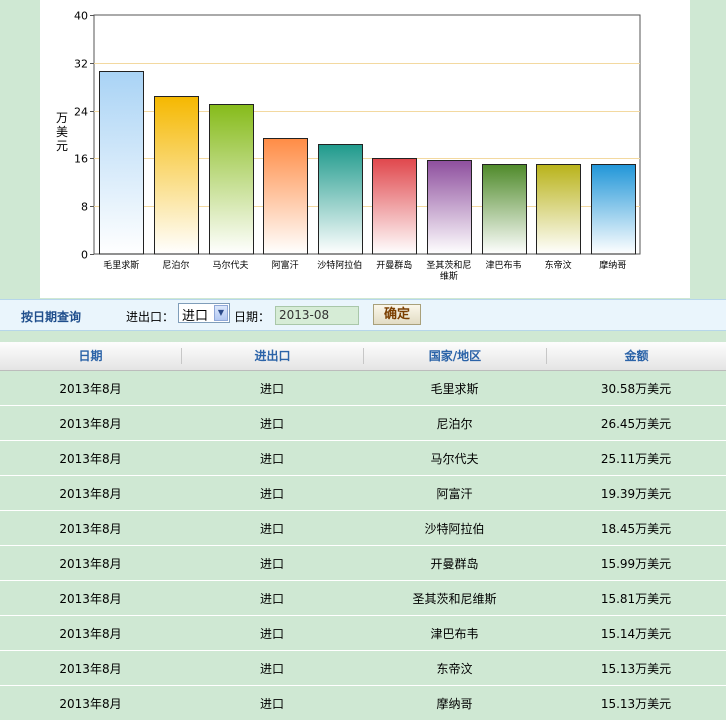 This screenshot has width=726, height=721. What do you see at coordinates (81, 16) in the screenshot?
I see `y-tick-label: 40` at bounding box center [81, 16].